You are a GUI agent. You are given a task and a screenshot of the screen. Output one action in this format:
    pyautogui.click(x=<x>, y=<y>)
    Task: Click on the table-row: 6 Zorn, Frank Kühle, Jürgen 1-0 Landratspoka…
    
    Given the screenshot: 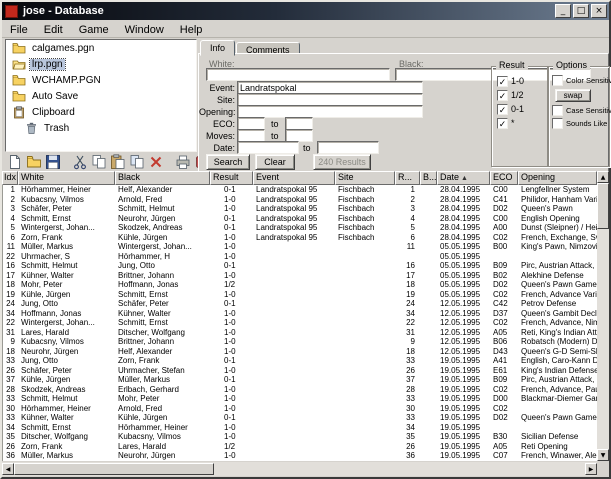 What is the action you would take?
    pyautogui.click(x=300, y=238)
    